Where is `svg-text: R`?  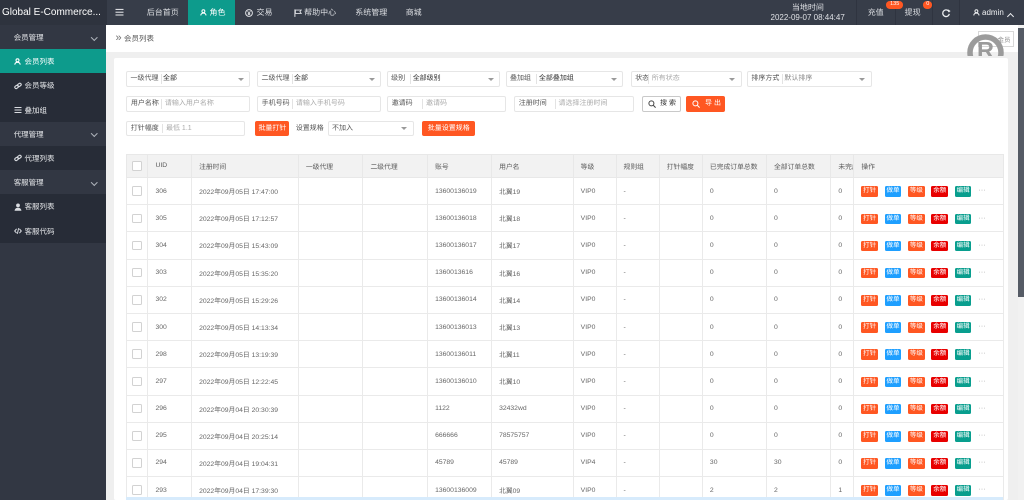 svg-text: R is located at coordinates (985, 45).